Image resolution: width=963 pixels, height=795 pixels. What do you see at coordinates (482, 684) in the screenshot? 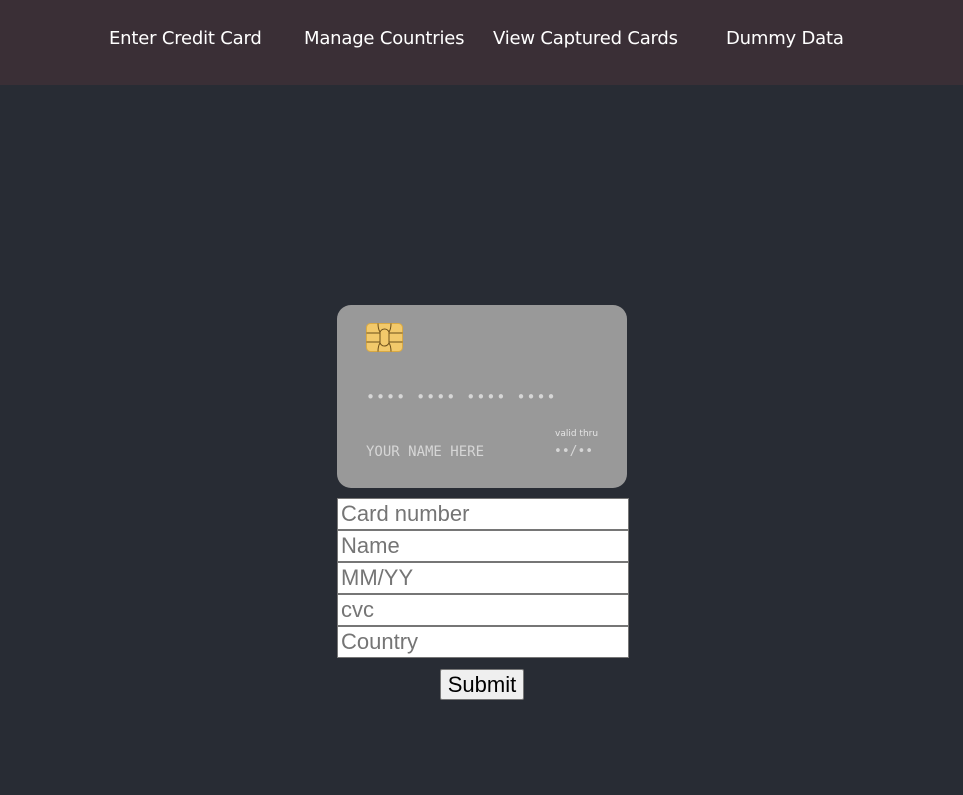
I see `submit-button: Submit` at bounding box center [482, 684].